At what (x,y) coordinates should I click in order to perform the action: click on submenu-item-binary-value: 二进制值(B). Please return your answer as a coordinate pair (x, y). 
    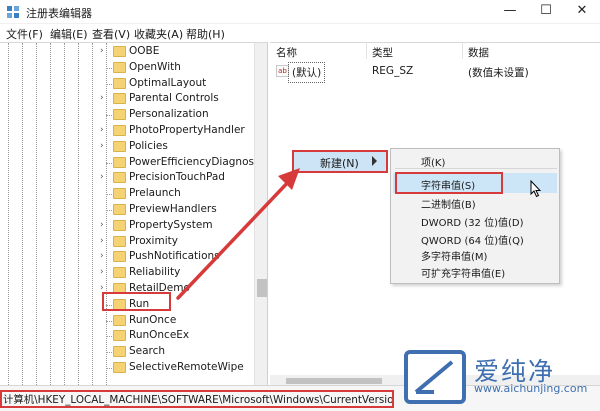
    Looking at the image, I should click on (448, 203).